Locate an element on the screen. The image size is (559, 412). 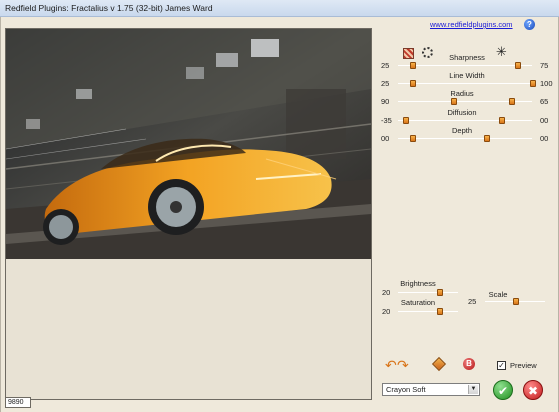
diffusion-left-value: -35 is located at coordinates (386, 120).